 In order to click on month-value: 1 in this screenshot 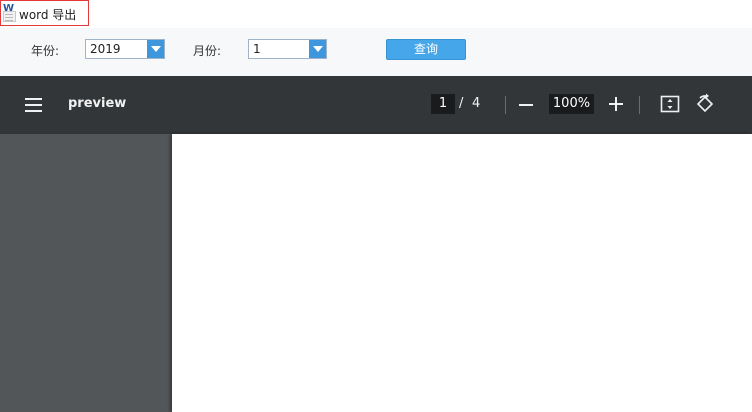, I will do `click(257, 49)`.